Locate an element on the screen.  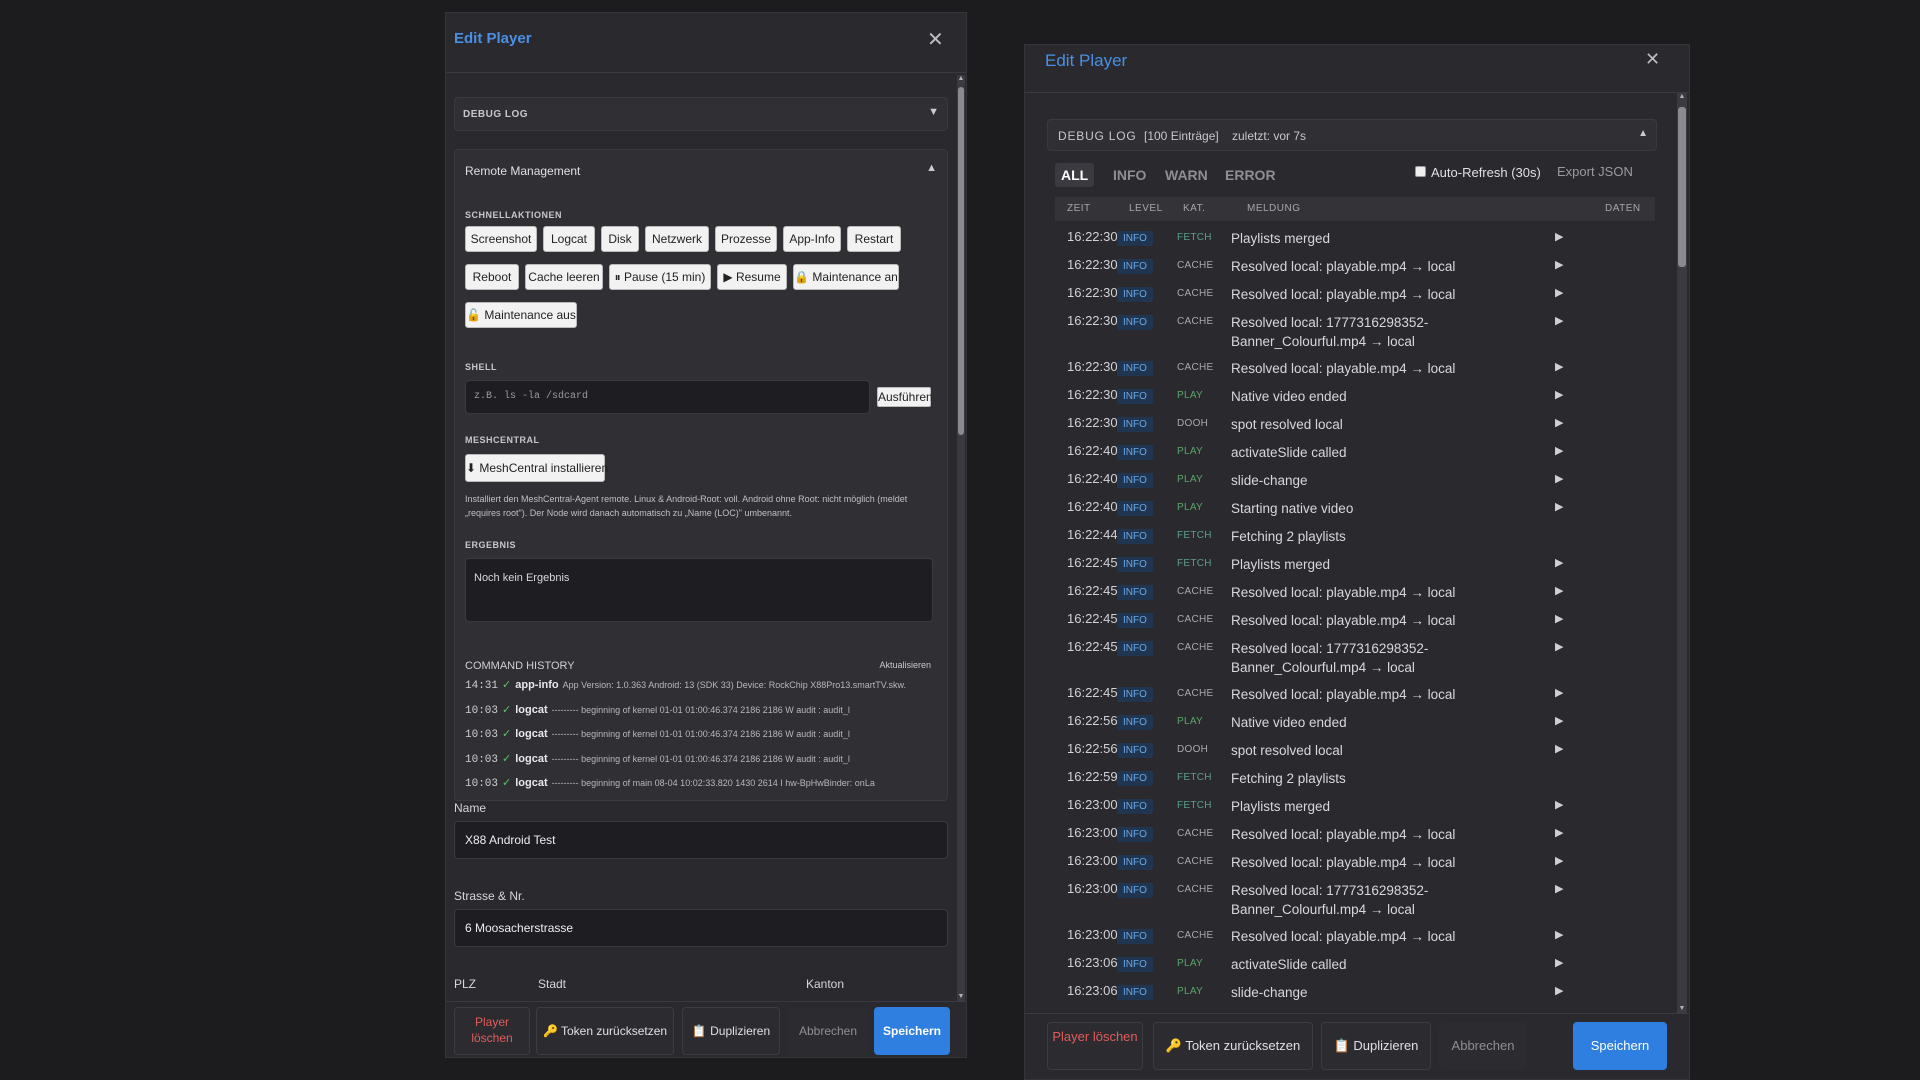
check-icon: ✓ is located at coordinates (507, 783).